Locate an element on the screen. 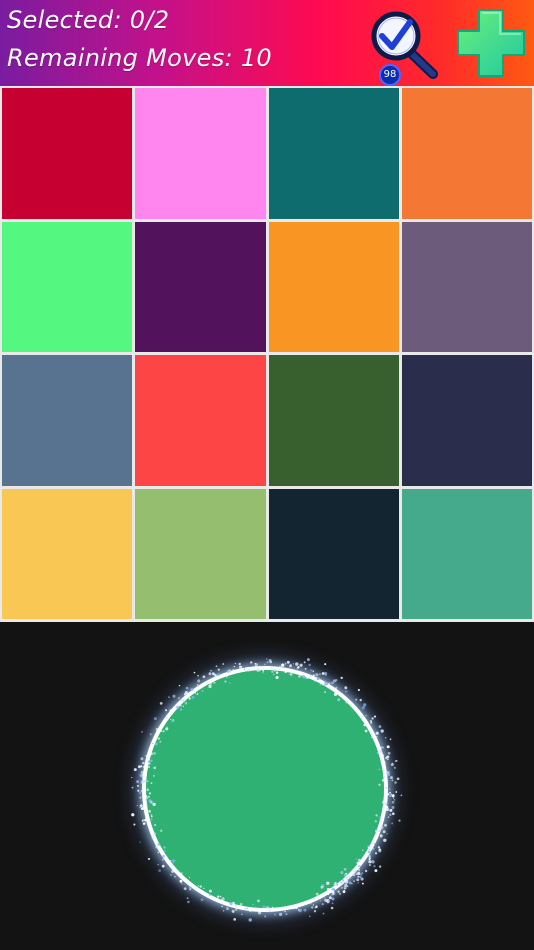  add-moves-button is located at coordinates (491, 43).